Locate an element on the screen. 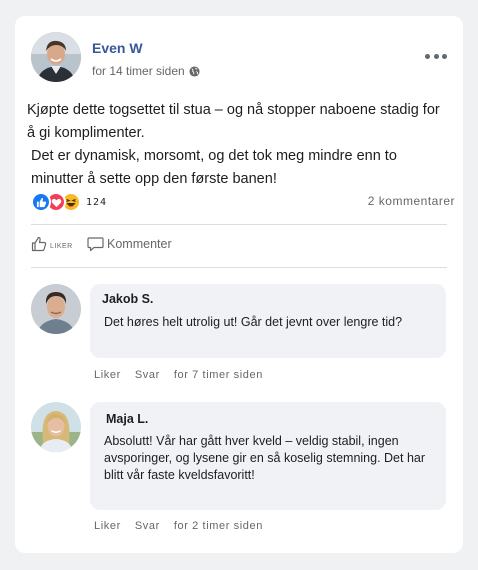  reaction-count: 124 is located at coordinates (97, 202).